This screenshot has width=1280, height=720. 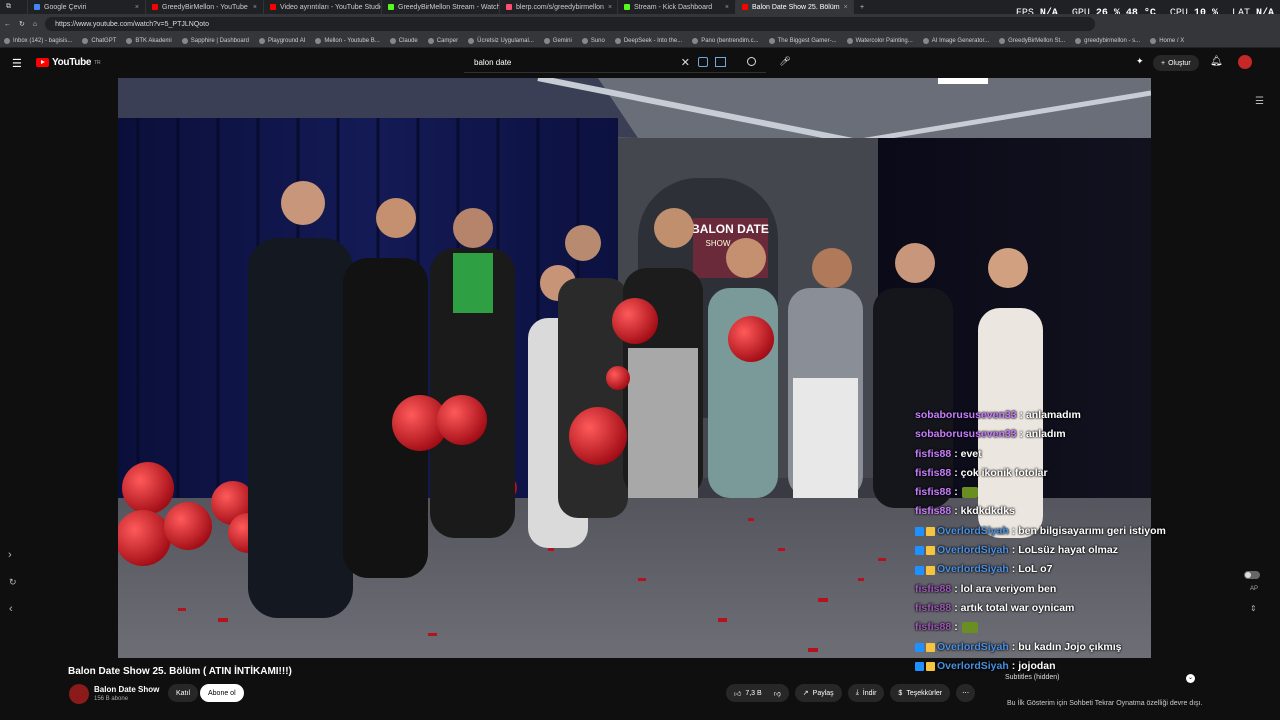 What do you see at coordinates (1259, 101) in the screenshot?
I see `chat-menu-icon: ☰` at bounding box center [1259, 101].